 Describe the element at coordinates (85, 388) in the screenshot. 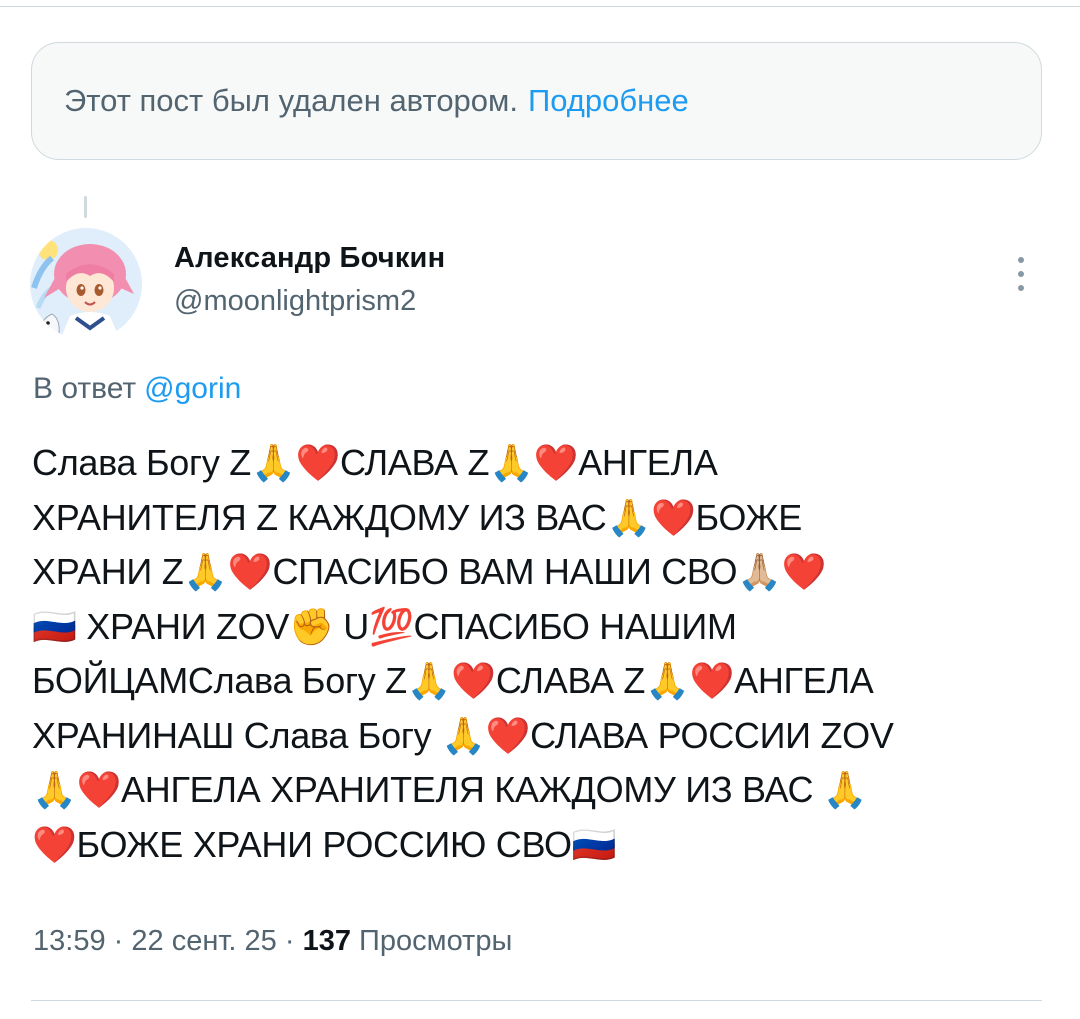

I see `reply-prefix: В ответ` at that location.